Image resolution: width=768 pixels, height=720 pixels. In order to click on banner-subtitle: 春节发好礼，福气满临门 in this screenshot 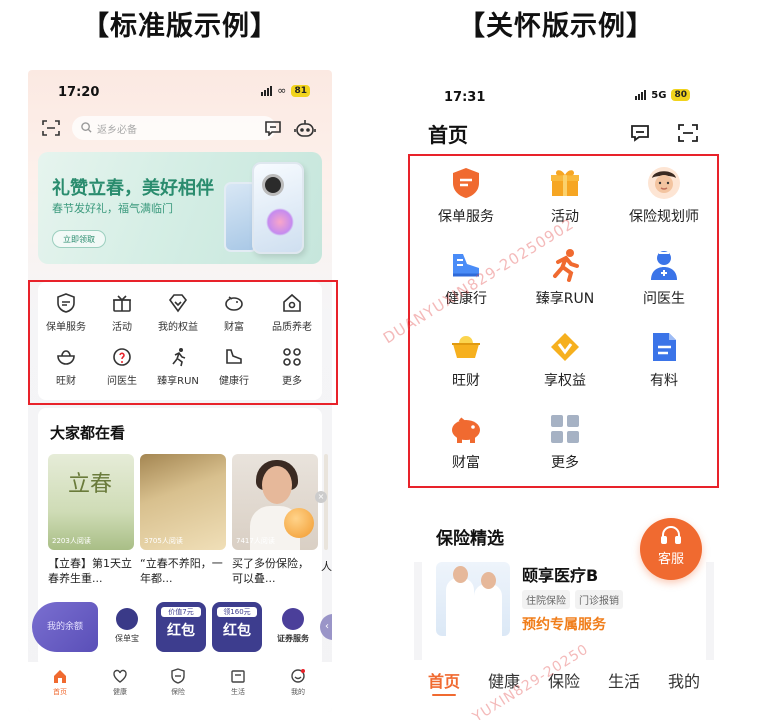, I will do `click(112, 208)`.